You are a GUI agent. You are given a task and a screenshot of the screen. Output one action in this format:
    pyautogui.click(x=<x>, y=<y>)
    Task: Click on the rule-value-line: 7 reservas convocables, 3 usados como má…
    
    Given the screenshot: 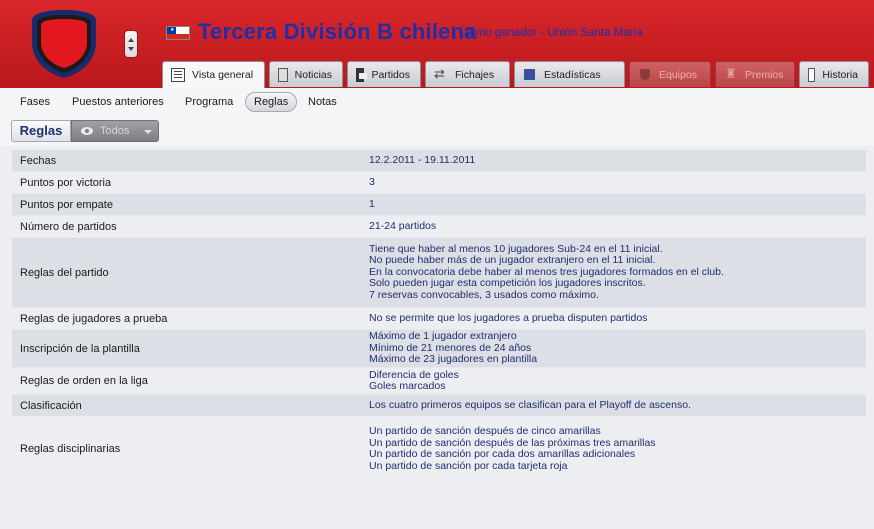 What is the action you would take?
    pyautogui.click(x=484, y=294)
    